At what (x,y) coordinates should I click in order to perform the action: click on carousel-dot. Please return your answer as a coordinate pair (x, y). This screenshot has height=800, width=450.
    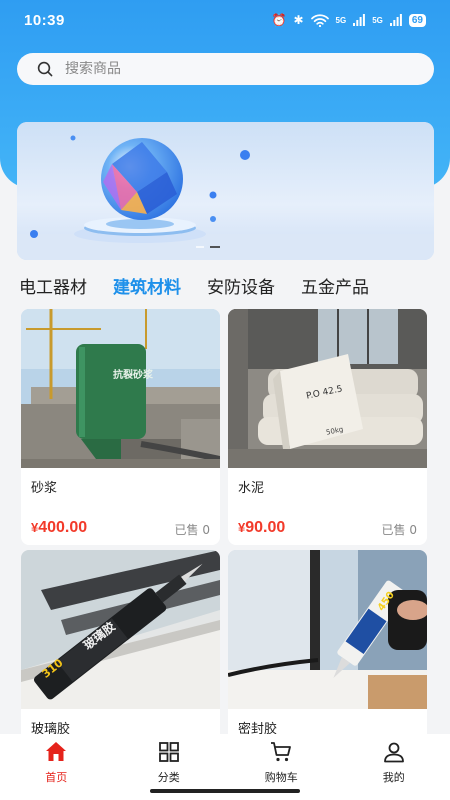
    Looking at the image, I should click on (200, 247).